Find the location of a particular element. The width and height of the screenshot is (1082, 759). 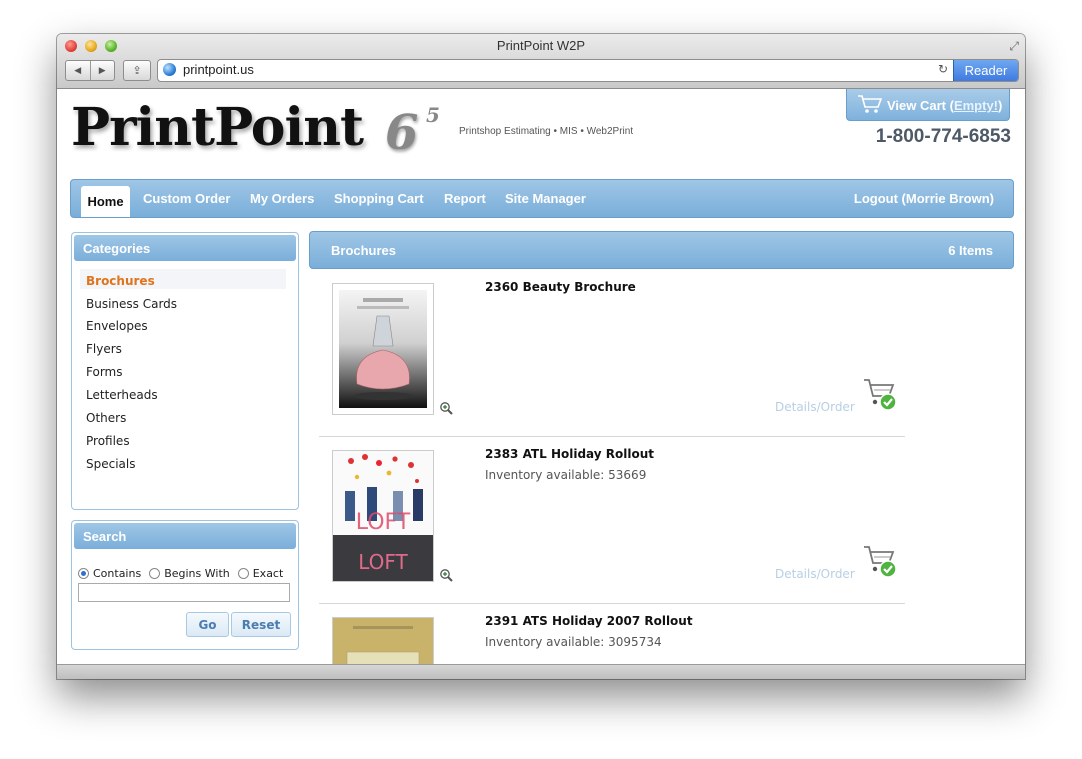

product-item: 2360 Beauty Brochure Details/Order is located at coordinates (612, 353).